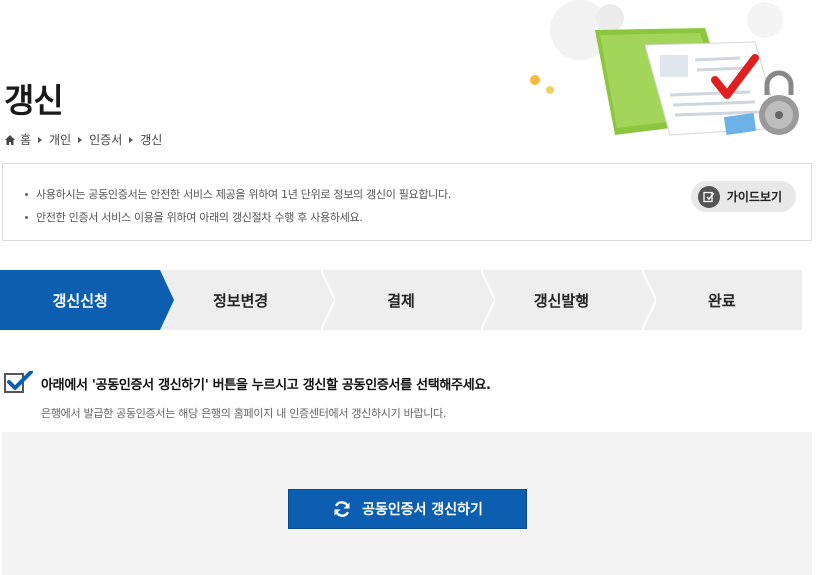  I want to click on step-label: 완료, so click(722, 300).